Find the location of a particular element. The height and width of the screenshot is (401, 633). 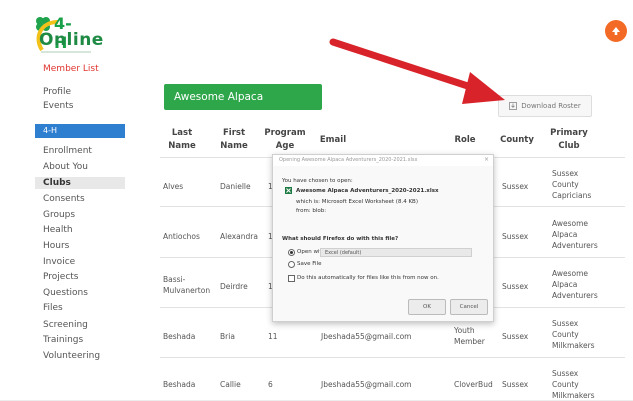

save-file-label: Save File is located at coordinates (309, 264).